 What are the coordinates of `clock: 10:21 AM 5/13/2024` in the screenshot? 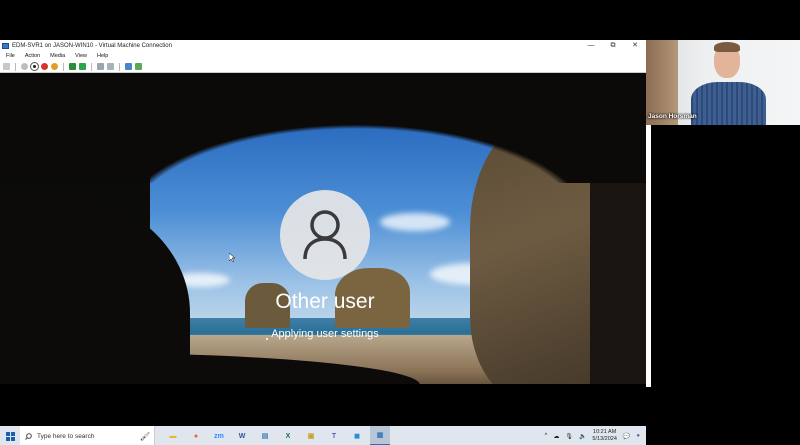 It's located at (604, 436).